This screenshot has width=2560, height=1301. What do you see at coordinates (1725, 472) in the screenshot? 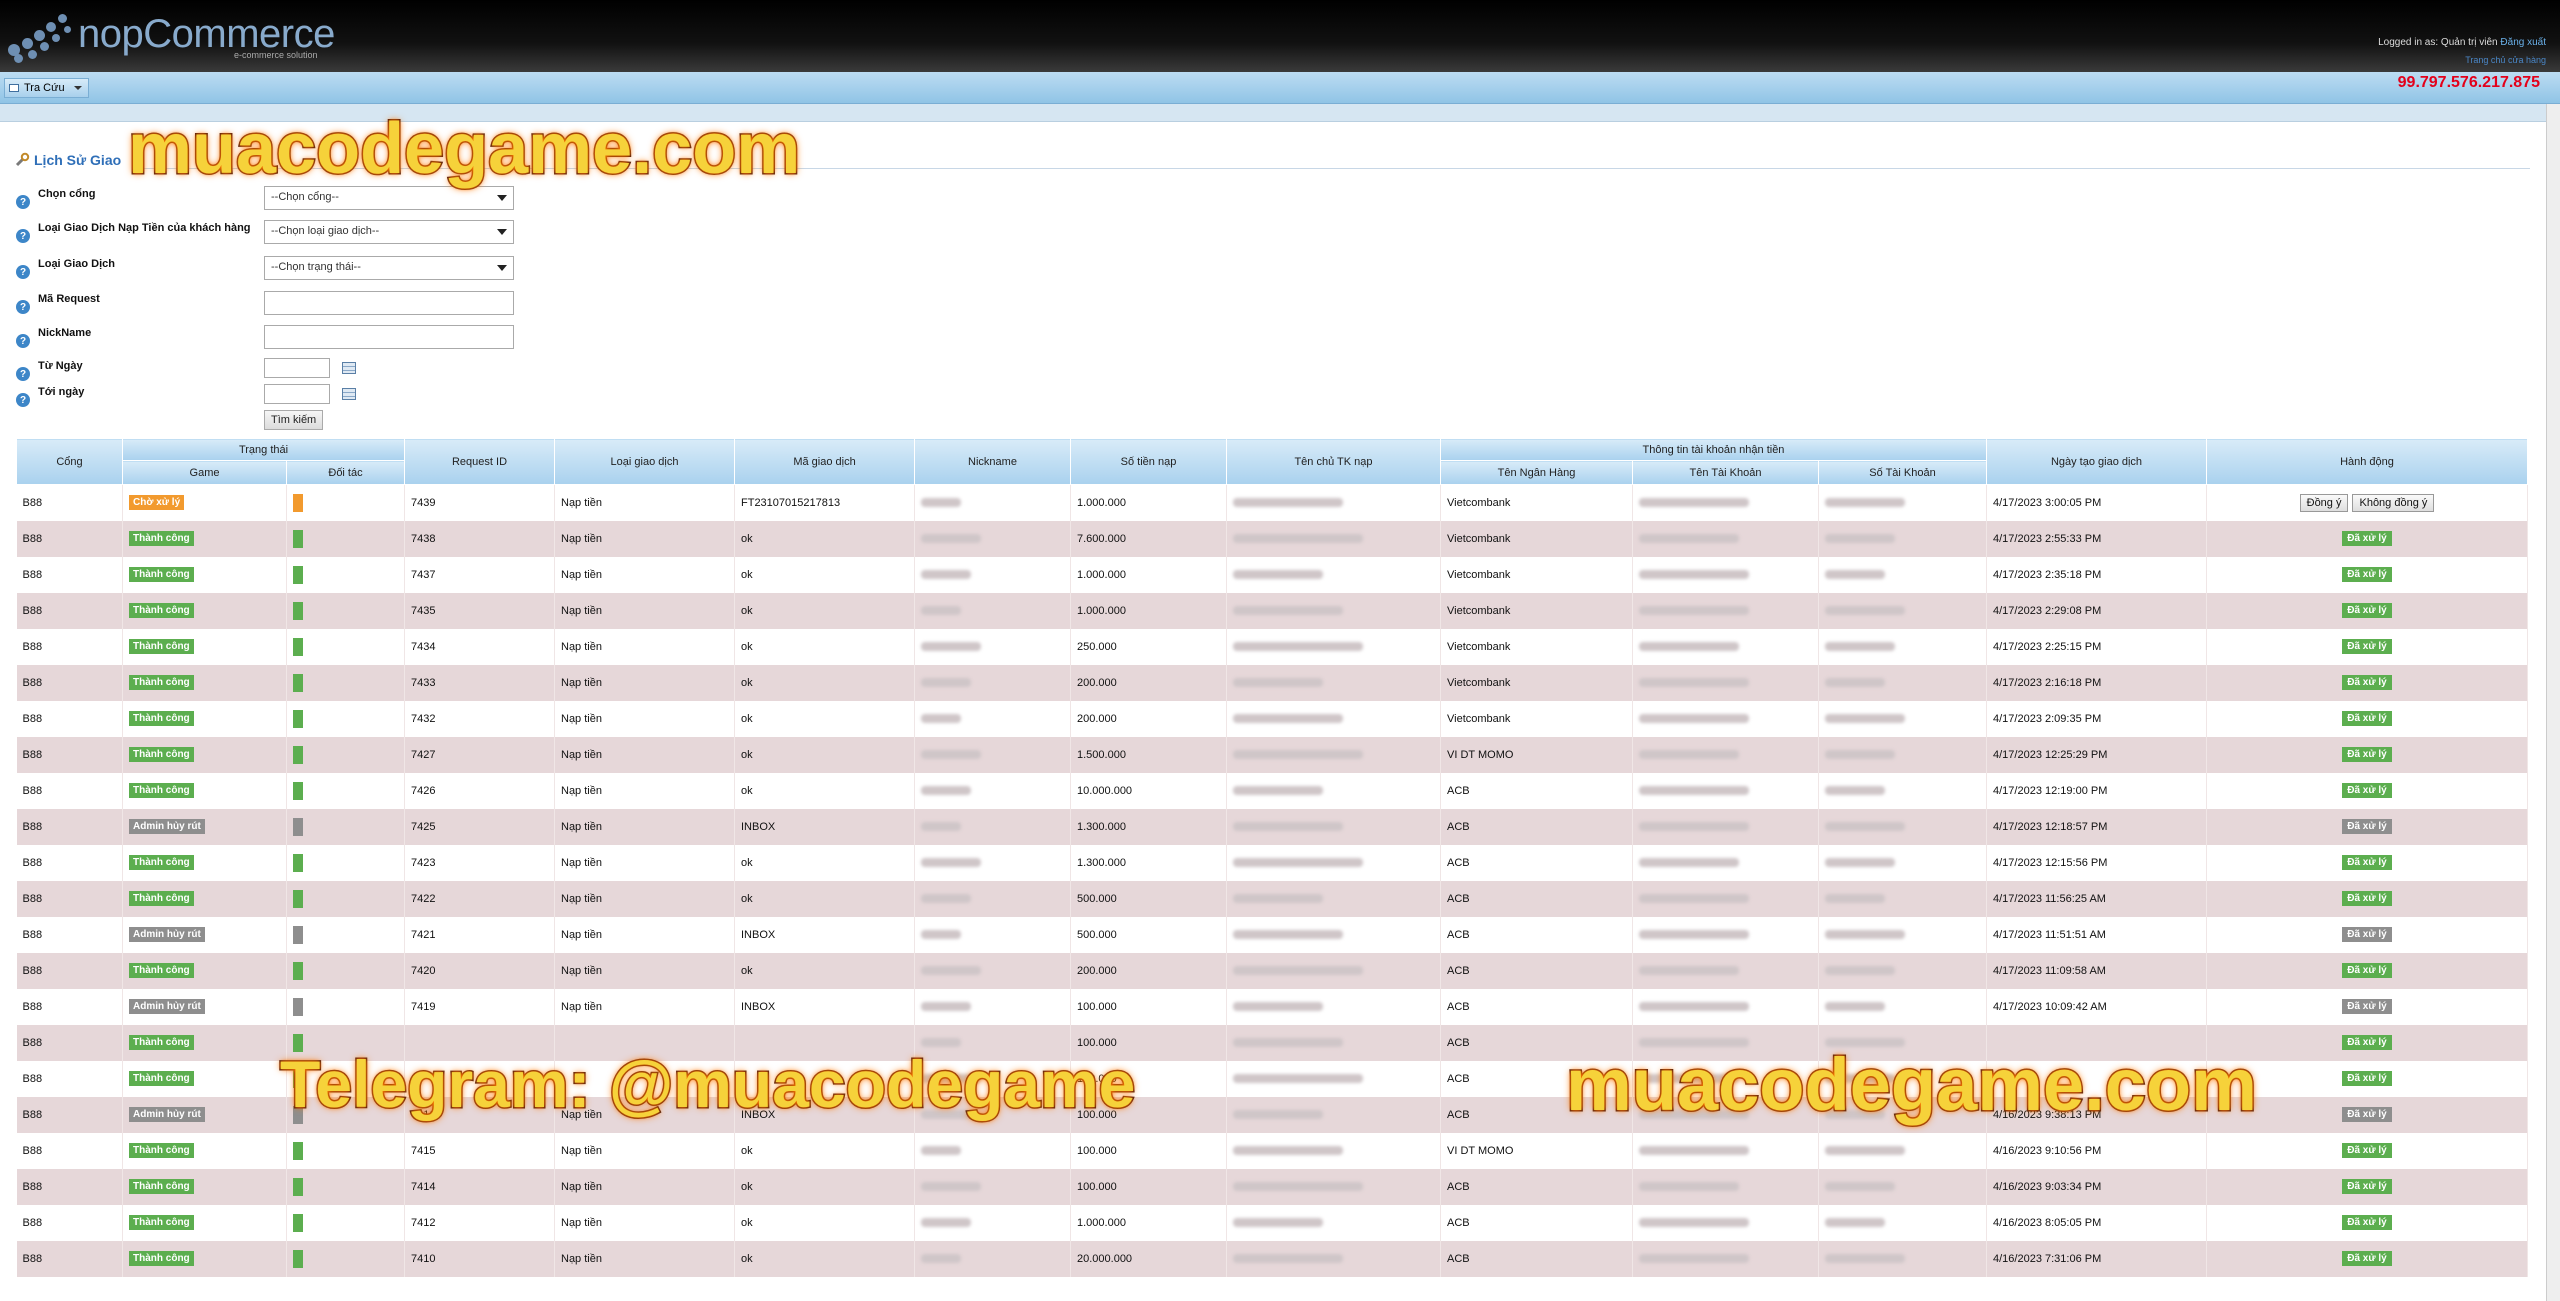
I see `col-acc-name: Tên Tài Khoản` at bounding box center [1725, 472].